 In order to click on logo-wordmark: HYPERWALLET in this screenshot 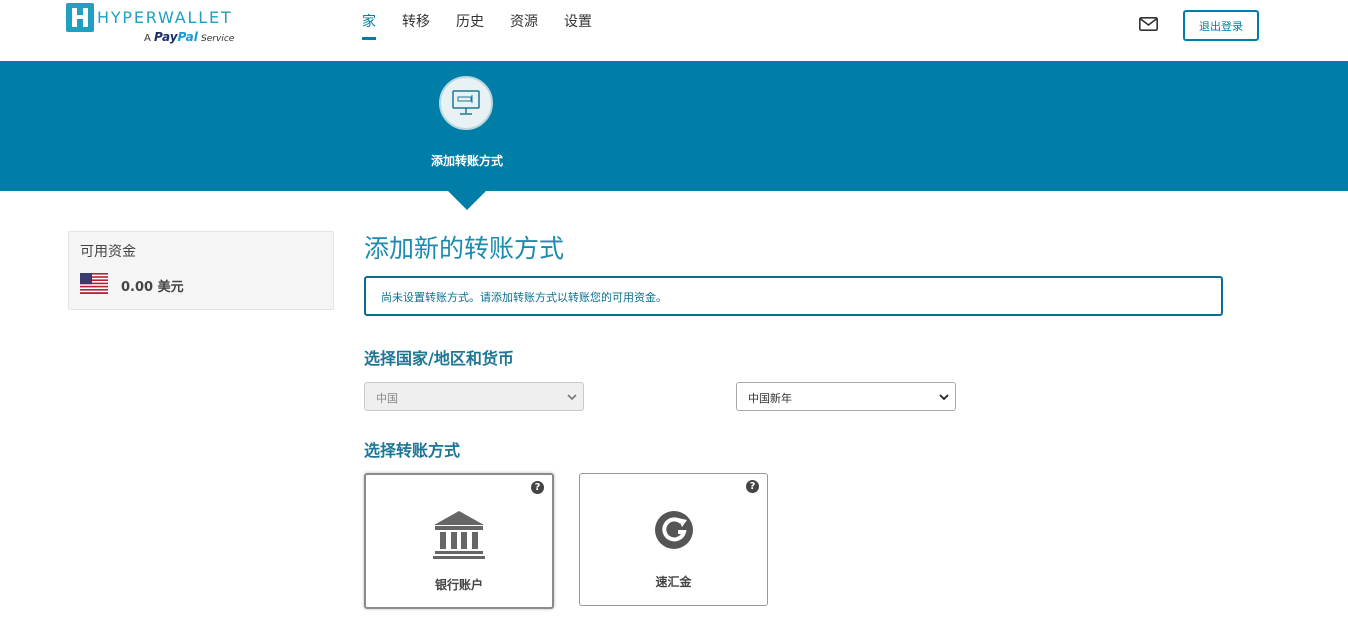, I will do `click(165, 17)`.